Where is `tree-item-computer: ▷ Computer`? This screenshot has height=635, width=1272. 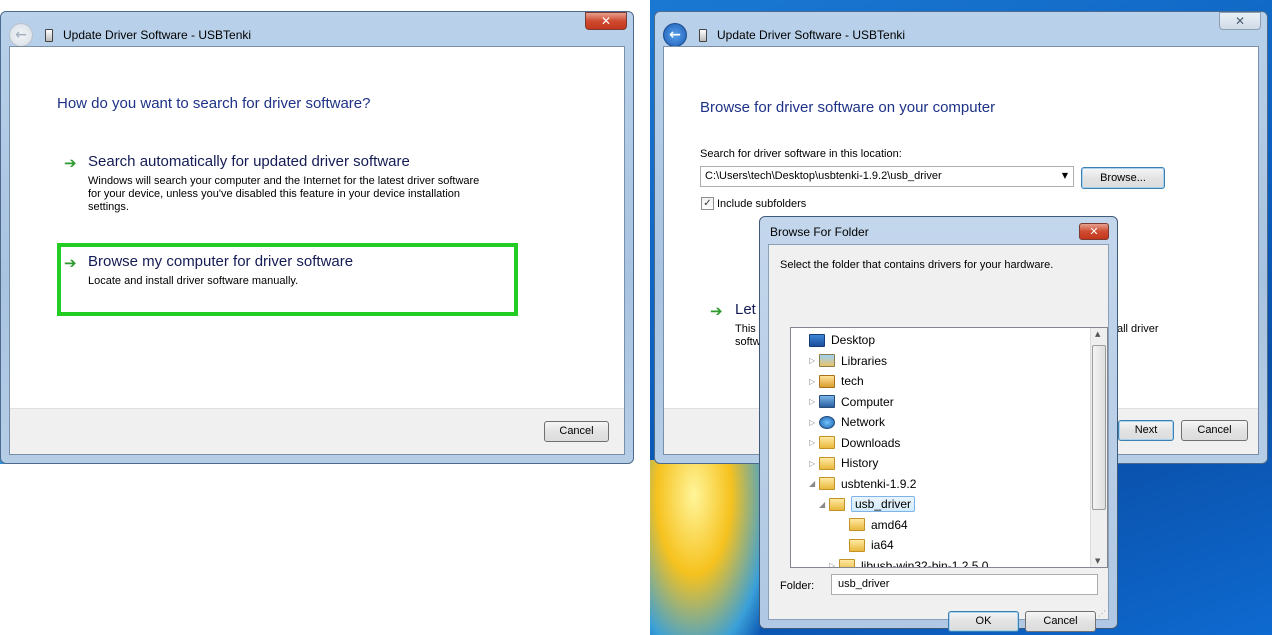
tree-item-computer: ▷ Computer is located at coordinates (851, 402).